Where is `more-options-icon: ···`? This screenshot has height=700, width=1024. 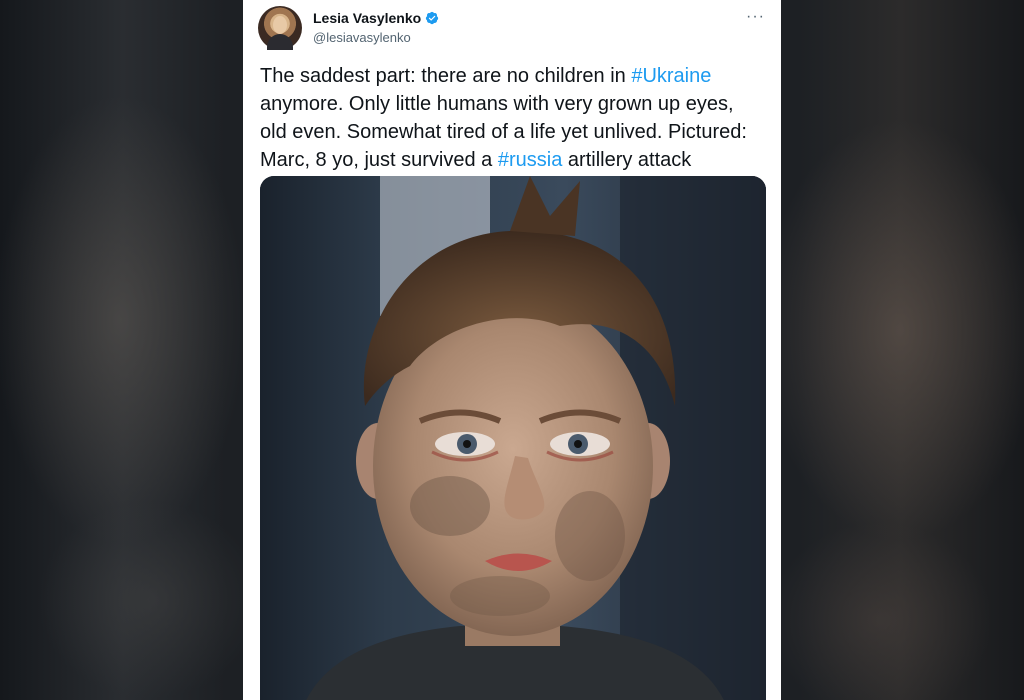 more-options-icon: ··· is located at coordinates (755, 17).